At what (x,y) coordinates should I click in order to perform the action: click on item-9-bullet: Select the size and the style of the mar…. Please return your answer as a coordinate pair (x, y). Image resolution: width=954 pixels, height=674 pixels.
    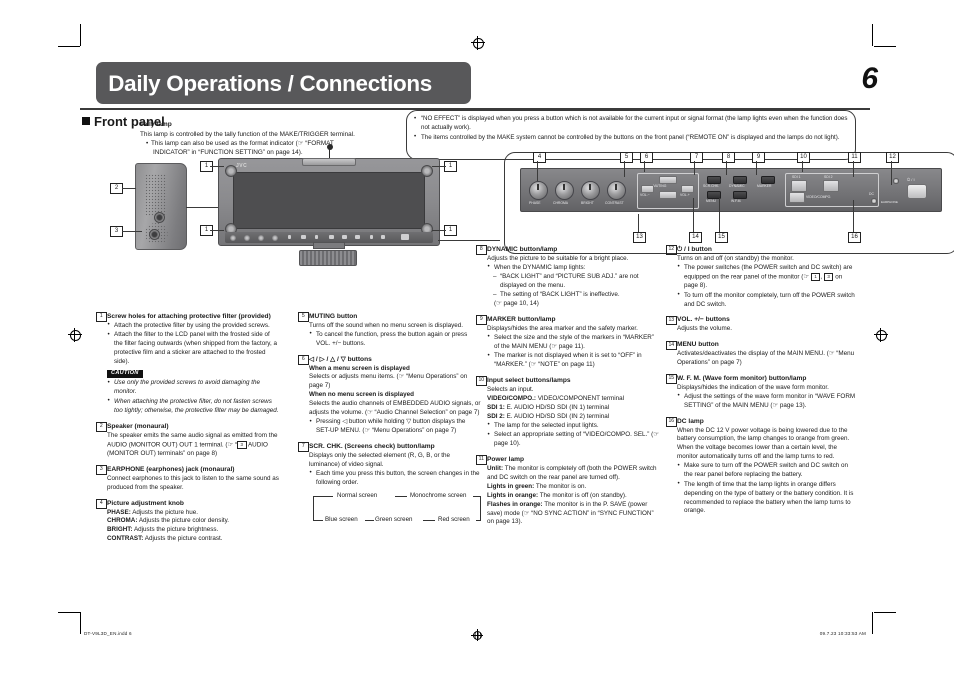
    Looking at the image, I should click on (573, 342).